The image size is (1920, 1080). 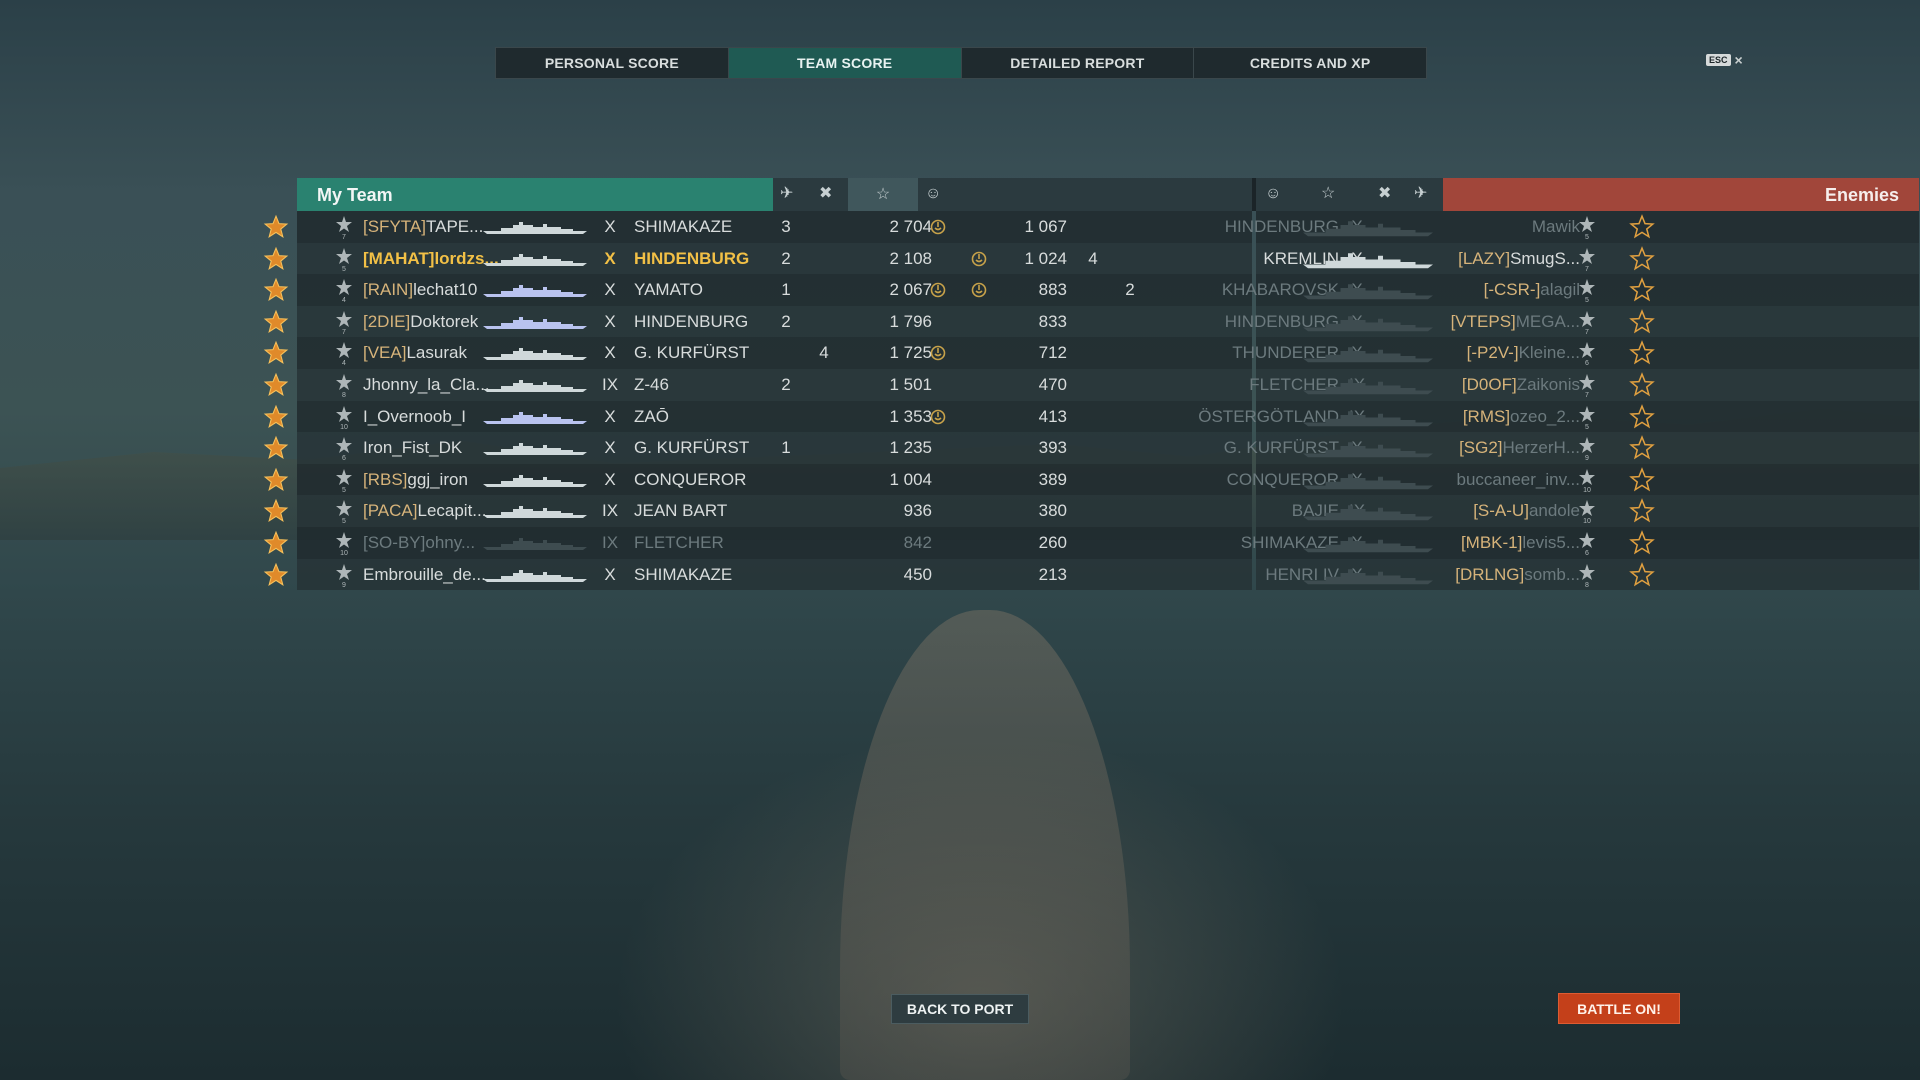 What do you see at coordinates (786, 226) in the screenshot?
I see `planes-shot-value: 3` at bounding box center [786, 226].